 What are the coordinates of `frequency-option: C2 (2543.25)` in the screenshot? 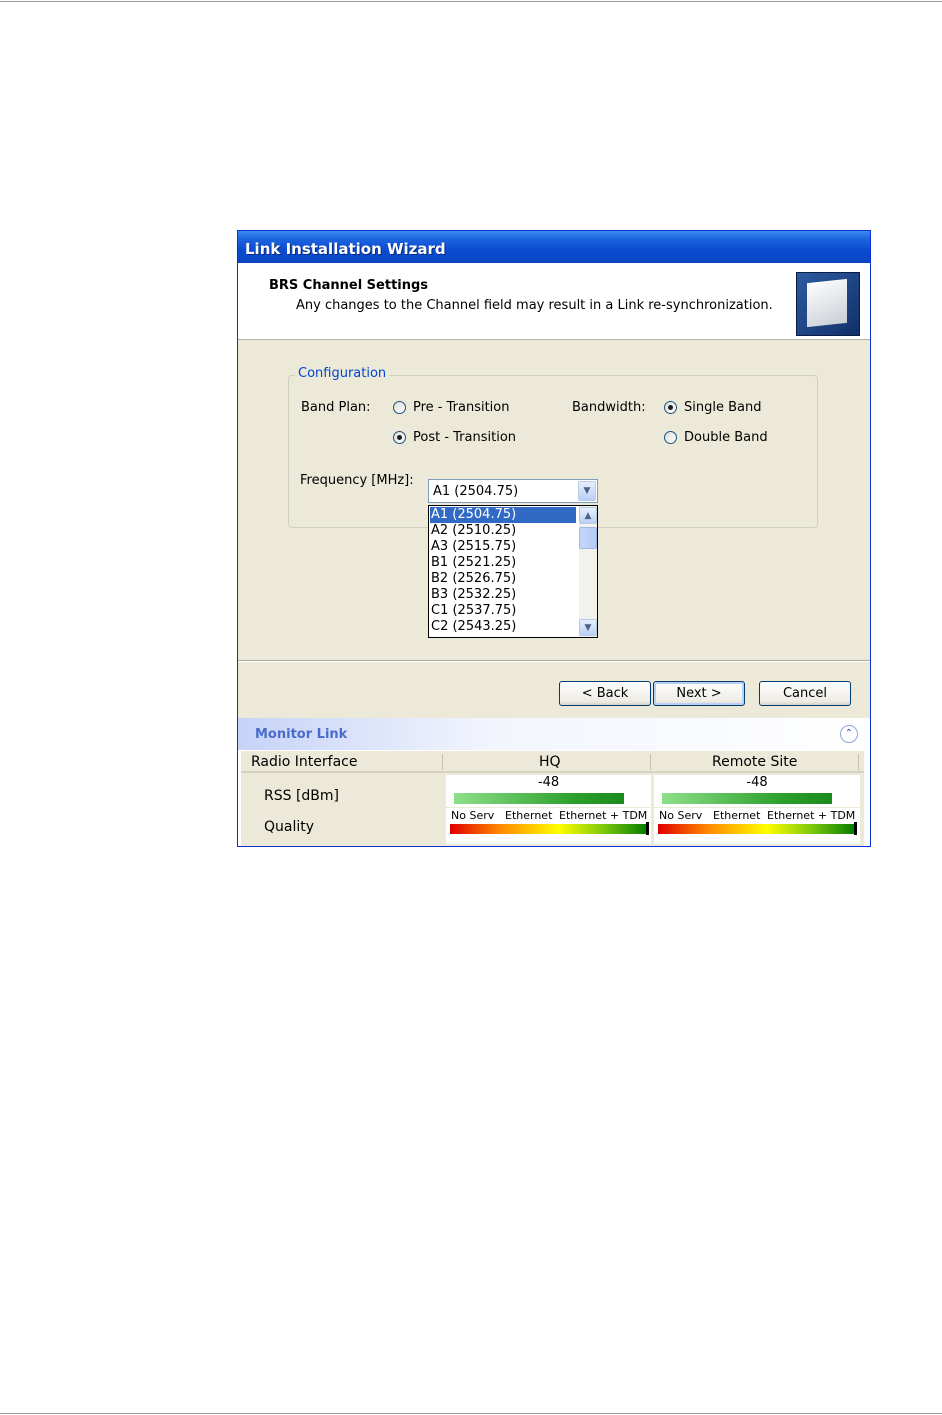 It's located at (503, 627).